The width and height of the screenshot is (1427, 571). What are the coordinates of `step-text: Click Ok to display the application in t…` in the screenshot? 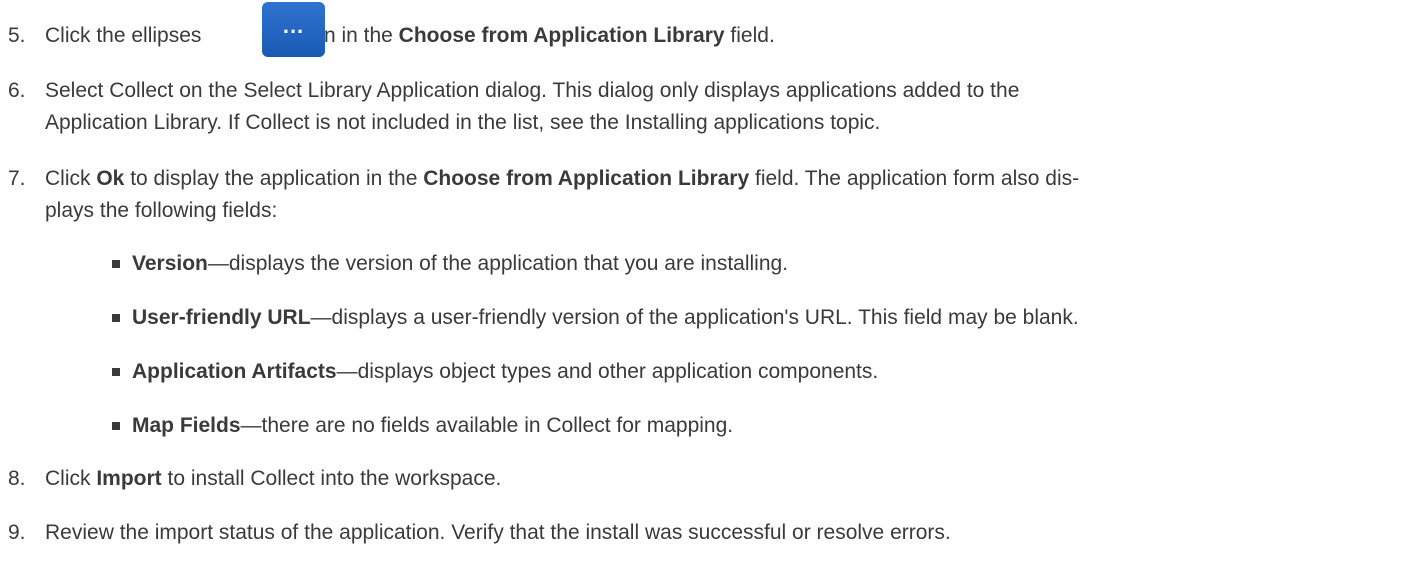 It's located at (732, 195).